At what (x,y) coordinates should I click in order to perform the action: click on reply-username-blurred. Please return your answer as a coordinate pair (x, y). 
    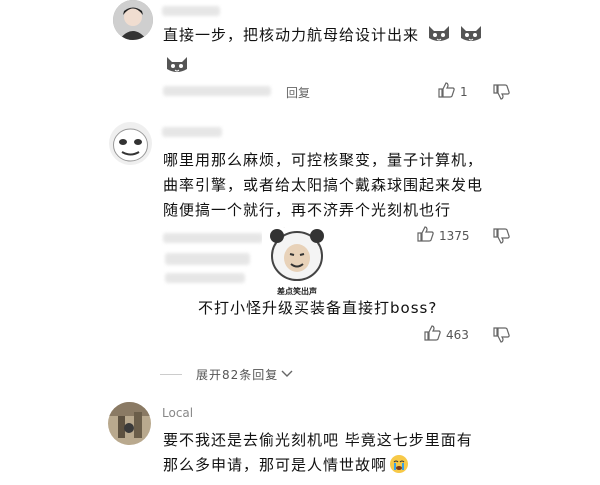
    Looking at the image, I should click on (207, 259).